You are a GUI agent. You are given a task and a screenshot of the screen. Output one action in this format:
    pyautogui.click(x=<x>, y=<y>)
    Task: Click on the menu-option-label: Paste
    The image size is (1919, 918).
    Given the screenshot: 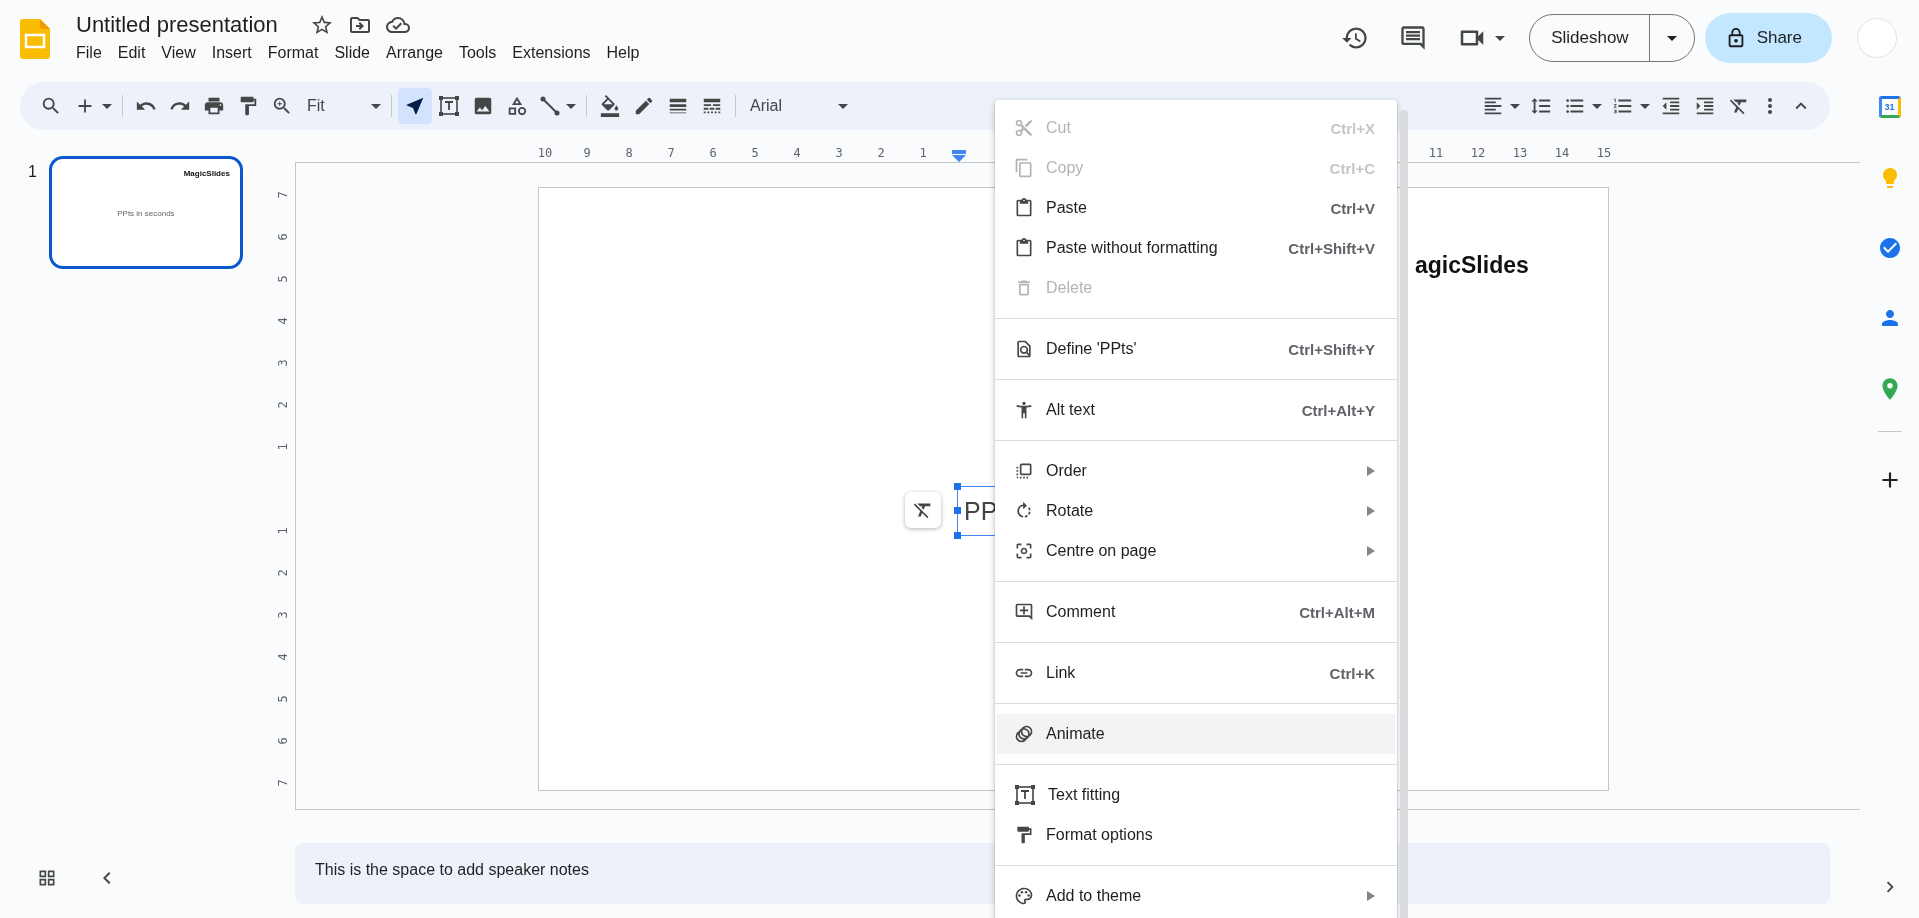 What is the action you would take?
    pyautogui.click(x=1066, y=208)
    